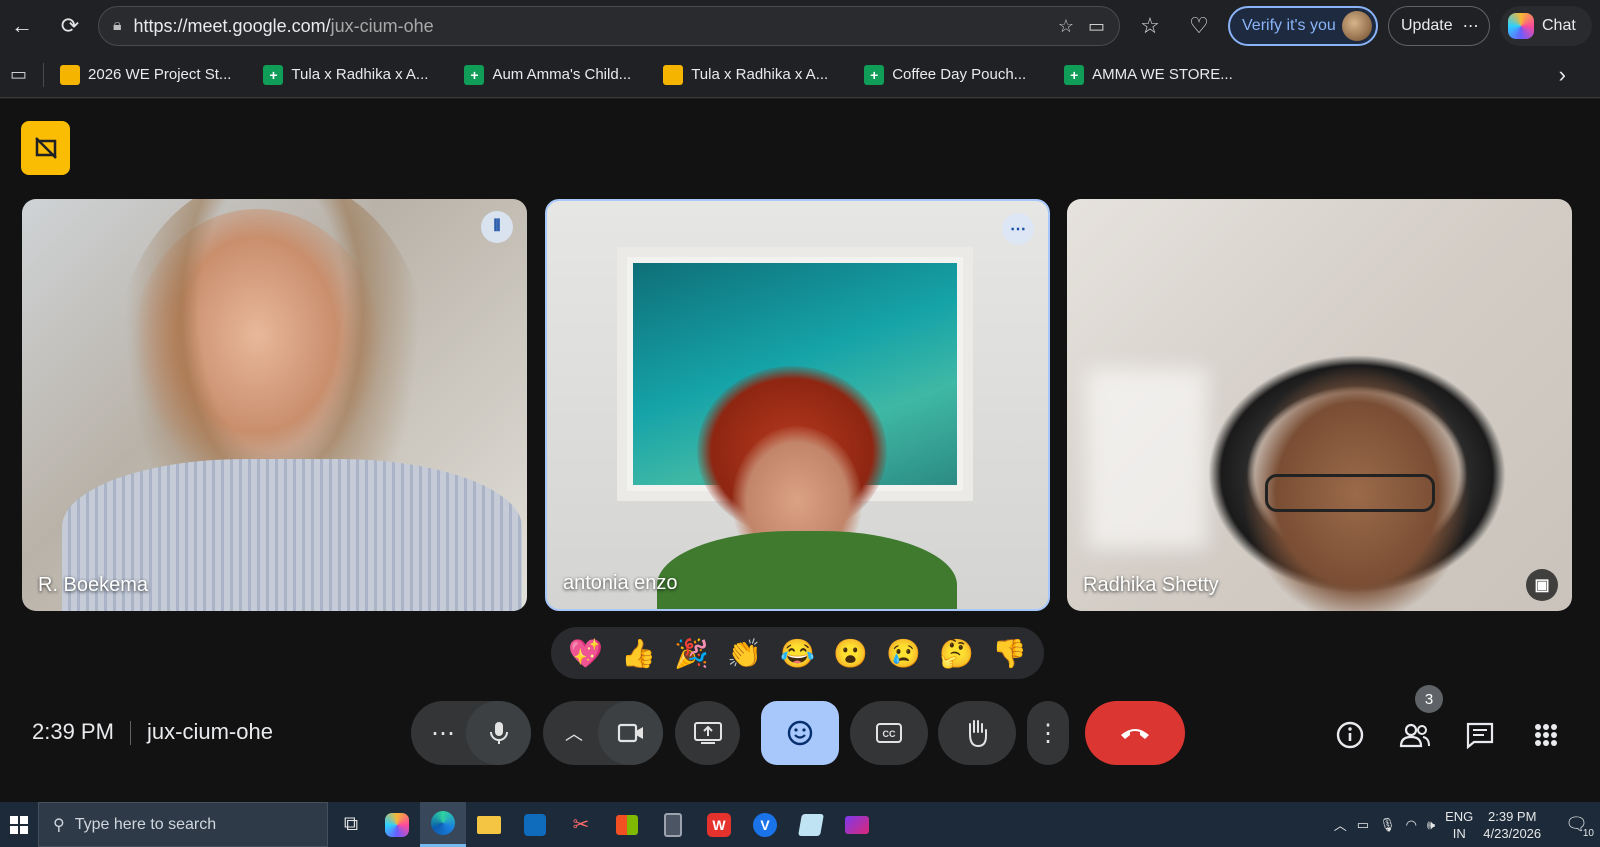 The height and width of the screenshot is (847, 1600). I want to click on star-icon: ☆, so click(1066, 26).